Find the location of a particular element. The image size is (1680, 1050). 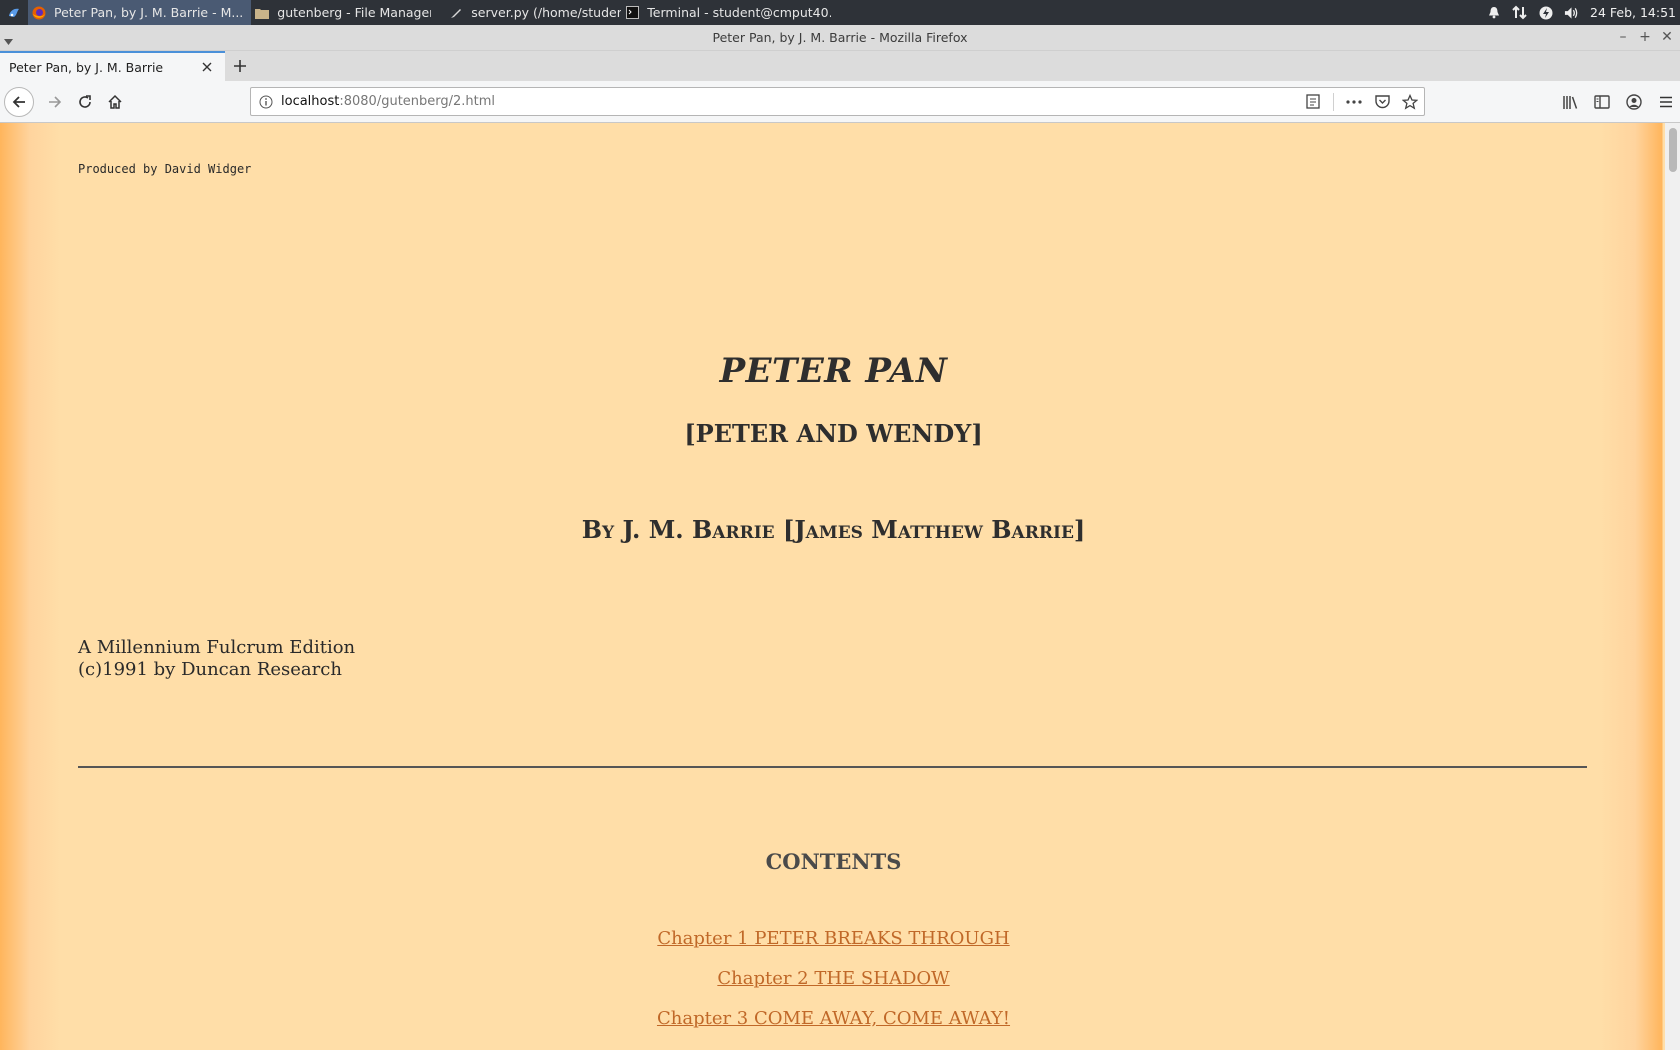

book-subtitle: [PETER AND WENDY] is located at coordinates (833, 433).